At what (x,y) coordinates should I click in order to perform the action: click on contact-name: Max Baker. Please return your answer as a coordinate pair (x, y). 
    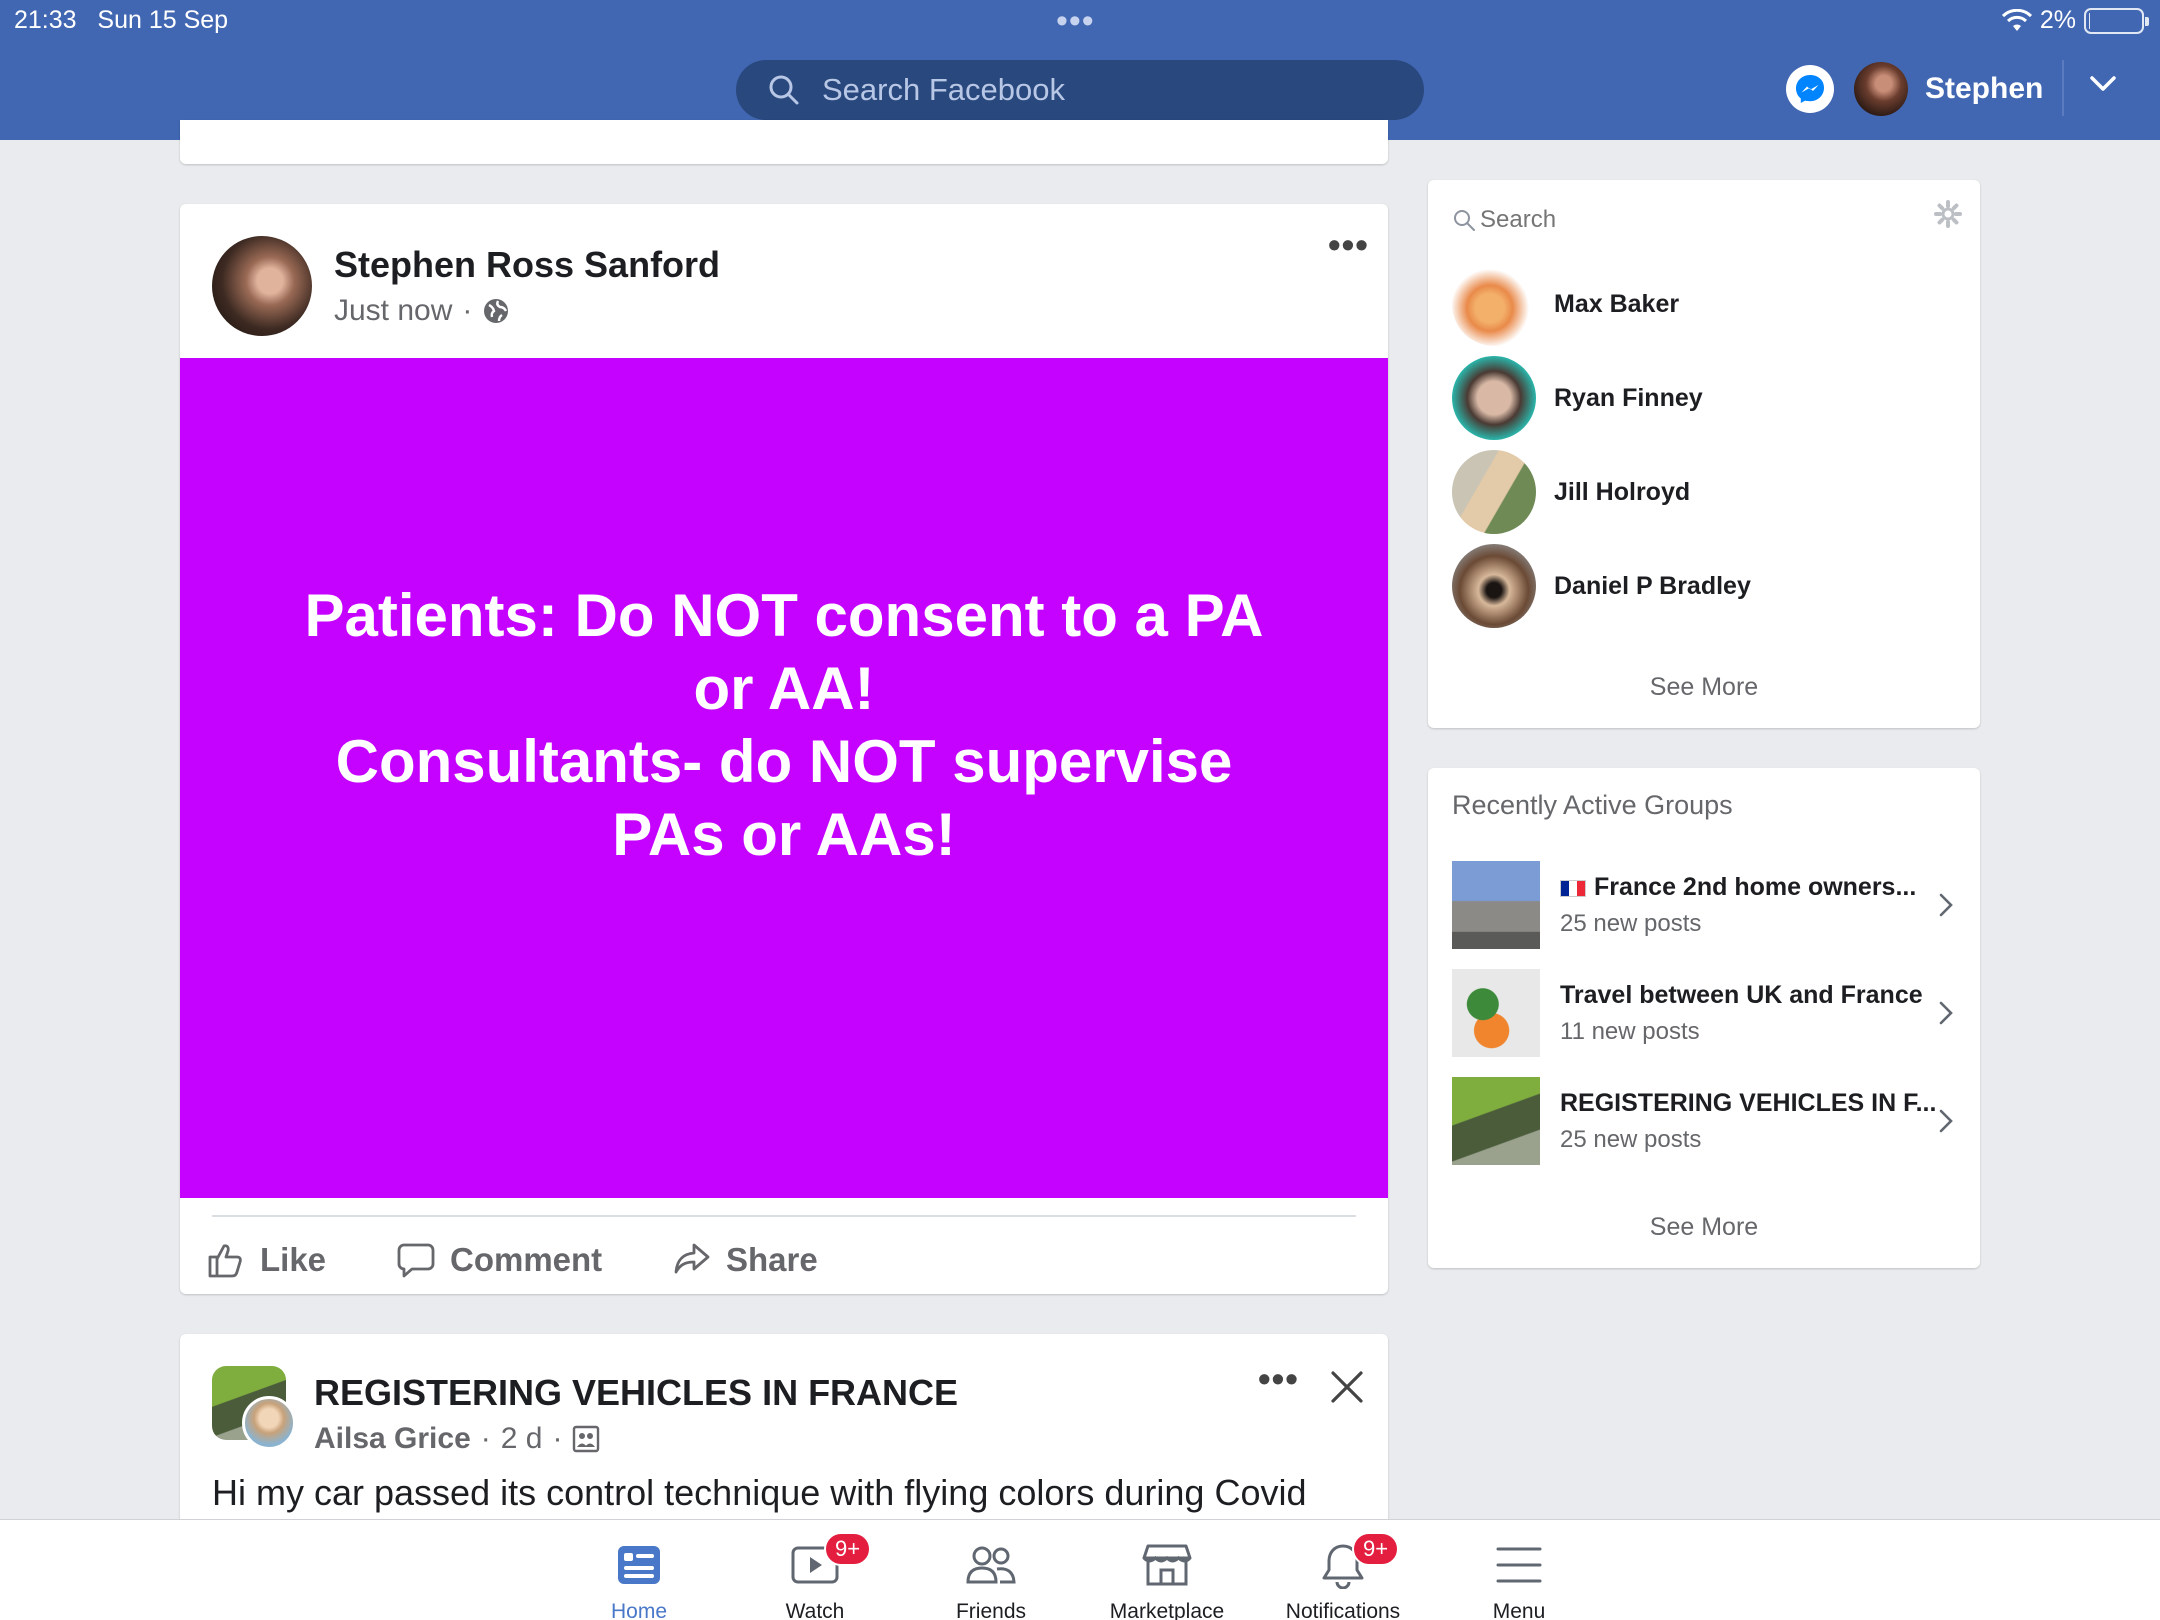
    Looking at the image, I should click on (1617, 303).